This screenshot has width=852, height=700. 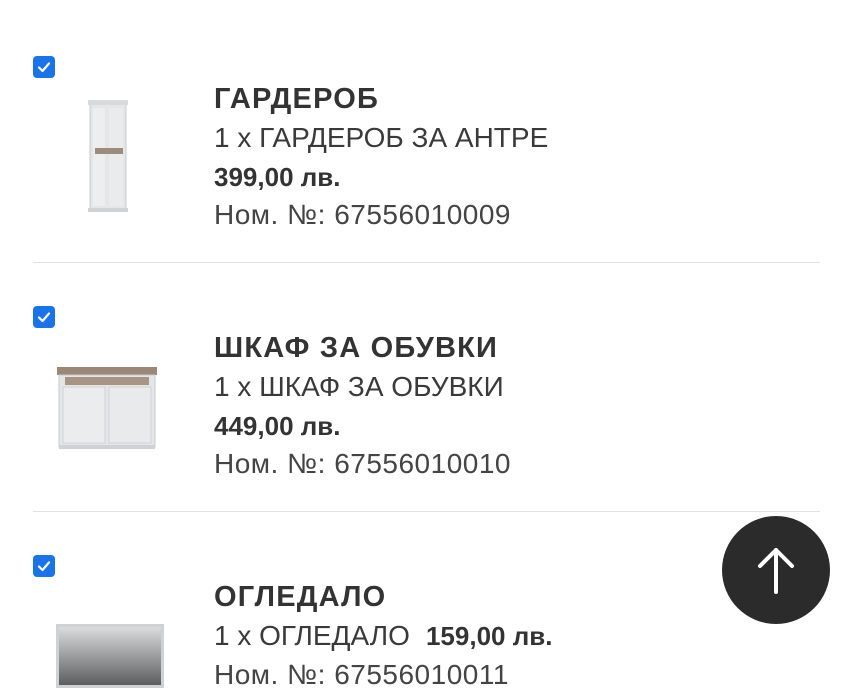 What do you see at coordinates (381, 137) in the screenshot?
I see `item-quantity: 1 x ГАРДЕРОБ ЗА АНТРЕ` at bounding box center [381, 137].